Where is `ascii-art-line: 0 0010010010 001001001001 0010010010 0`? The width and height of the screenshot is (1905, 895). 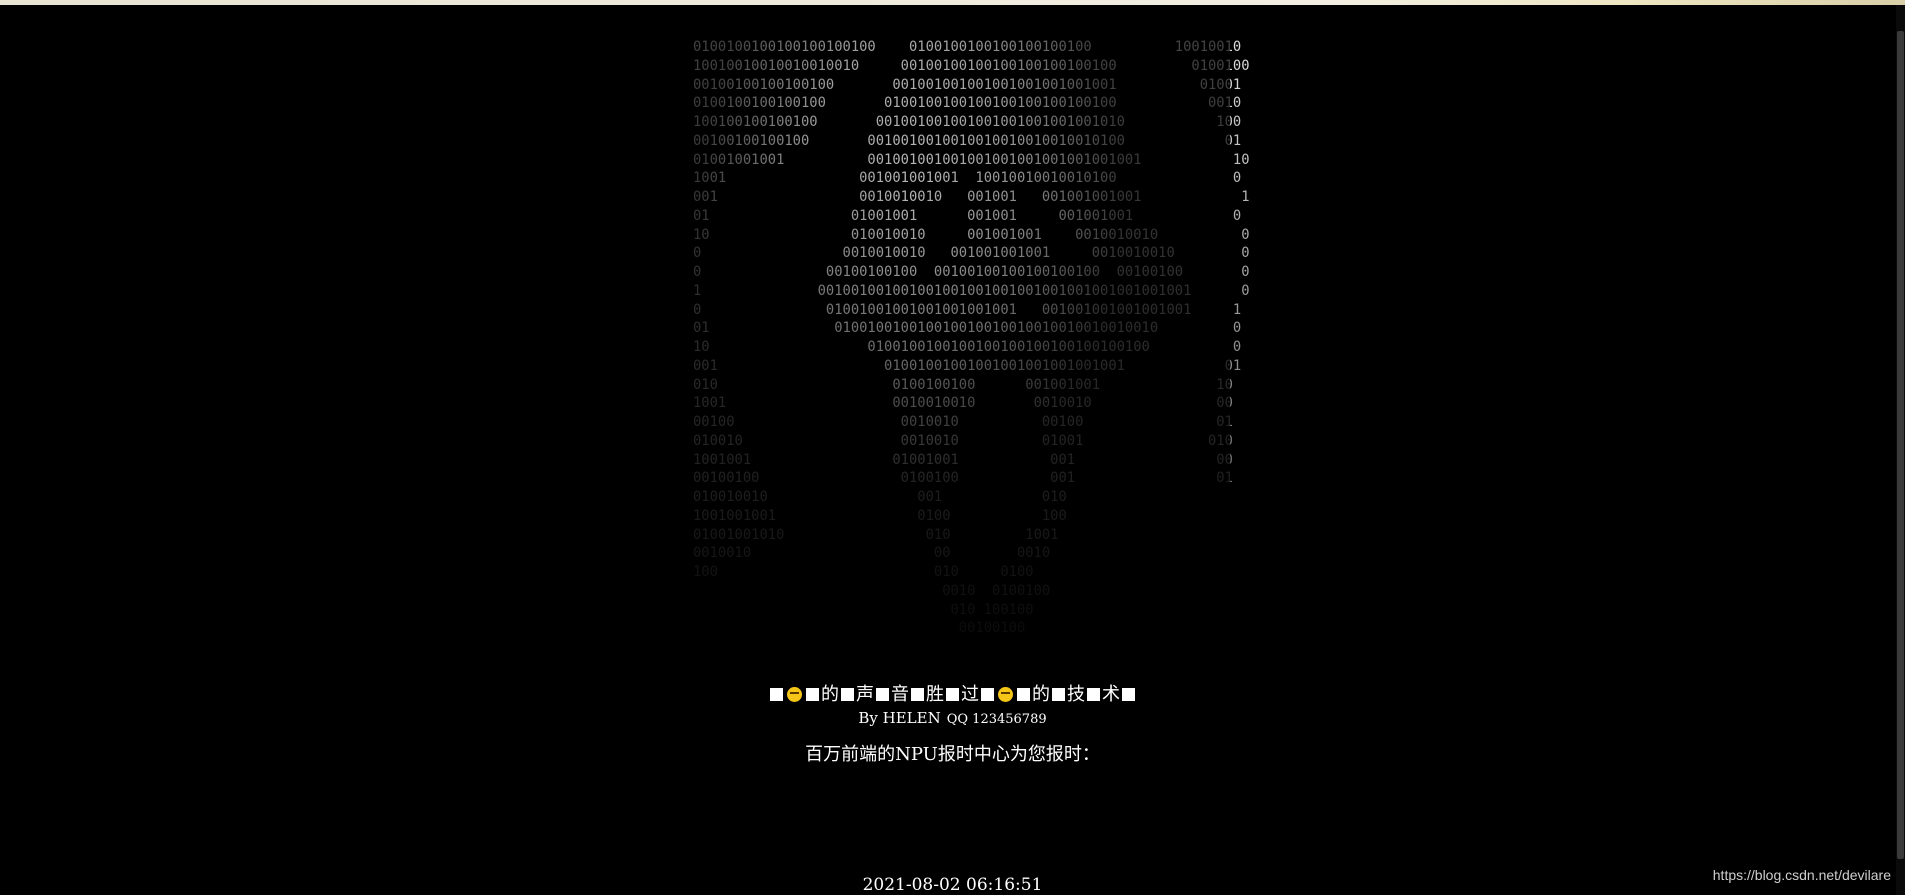 ascii-art-line: 0 0010010010 001001001001 0010010010 0 is located at coordinates (971, 253).